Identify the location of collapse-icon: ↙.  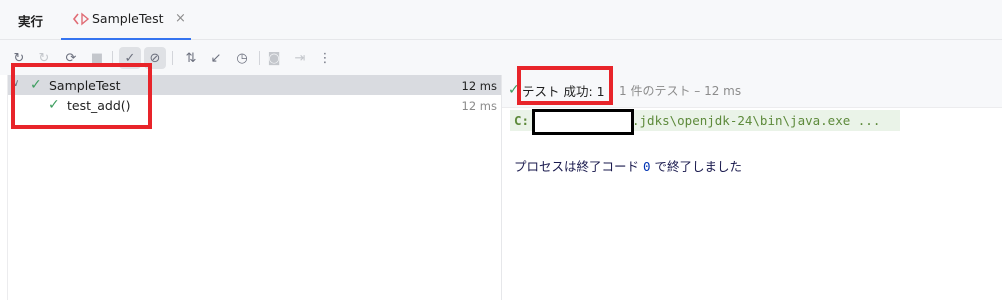
(216, 58).